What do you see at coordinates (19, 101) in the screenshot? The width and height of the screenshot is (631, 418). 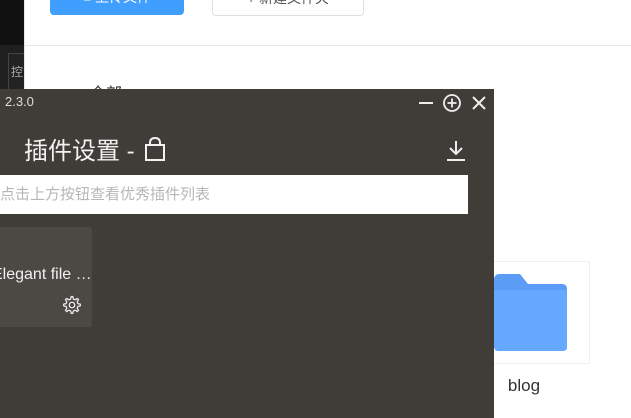 I see `version-label: 2.3.0` at bounding box center [19, 101].